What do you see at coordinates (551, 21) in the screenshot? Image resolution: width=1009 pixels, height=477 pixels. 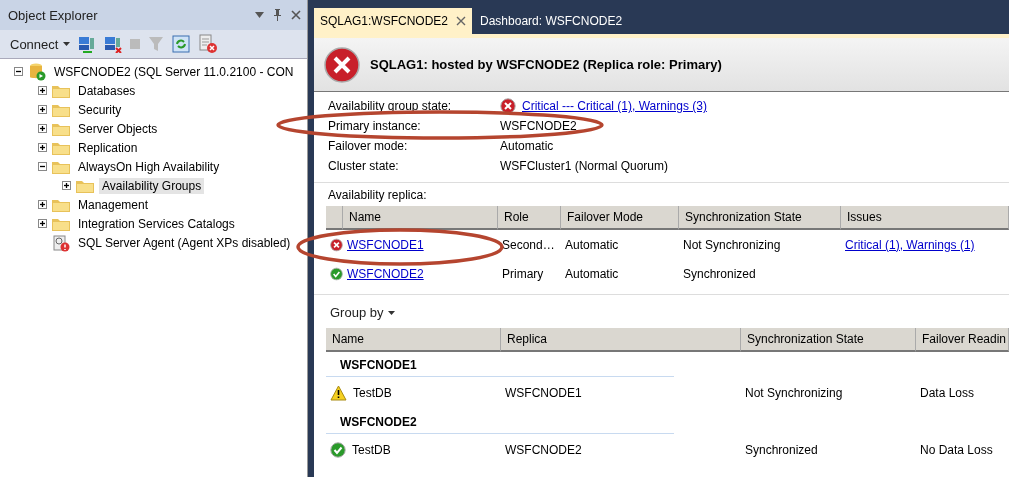 I see `document-tab: Dashboard: WSFCNODE2` at bounding box center [551, 21].